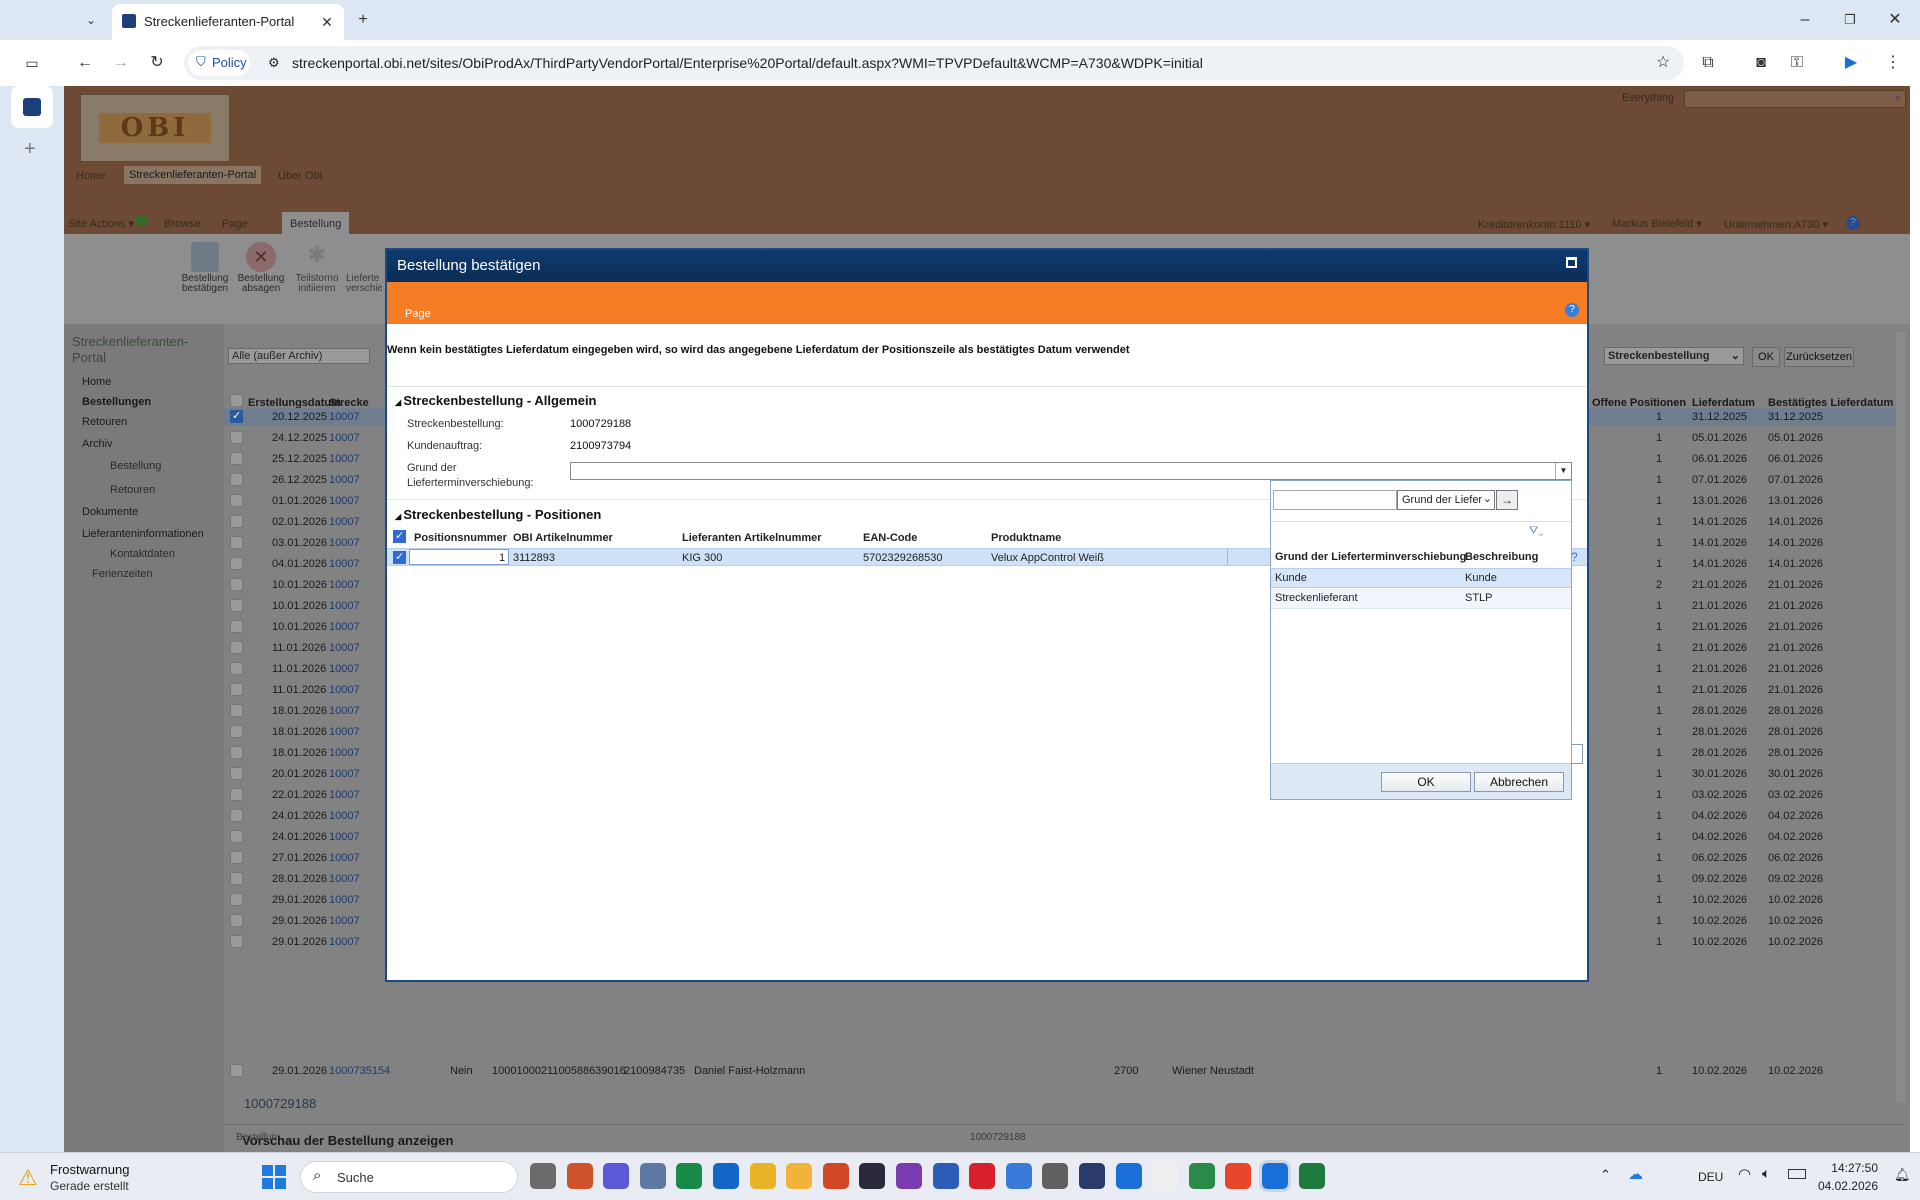 This screenshot has height=1200, width=1920. Describe the element at coordinates (1507, 500) in the screenshot. I see `lookup-go-button: →` at that location.